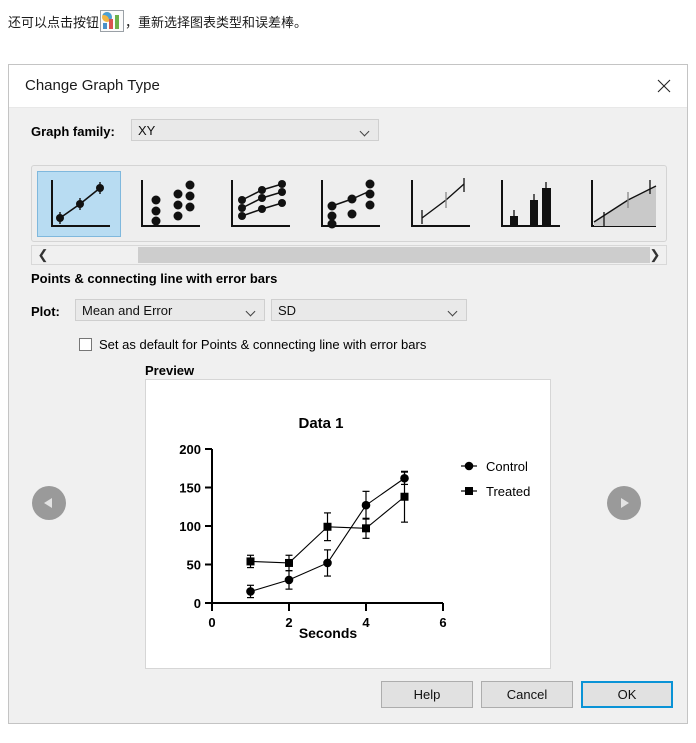 This screenshot has width=696, height=743. Describe the element at coordinates (327, 534) in the screenshot. I see `chart-series` at that location.